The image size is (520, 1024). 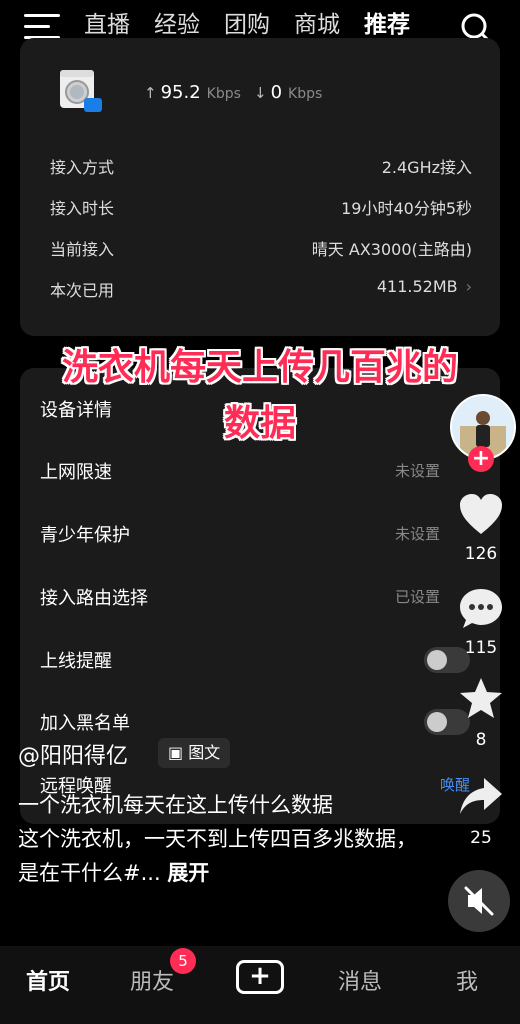 I want to click on like-count: 126, so click(x=481, y=554).